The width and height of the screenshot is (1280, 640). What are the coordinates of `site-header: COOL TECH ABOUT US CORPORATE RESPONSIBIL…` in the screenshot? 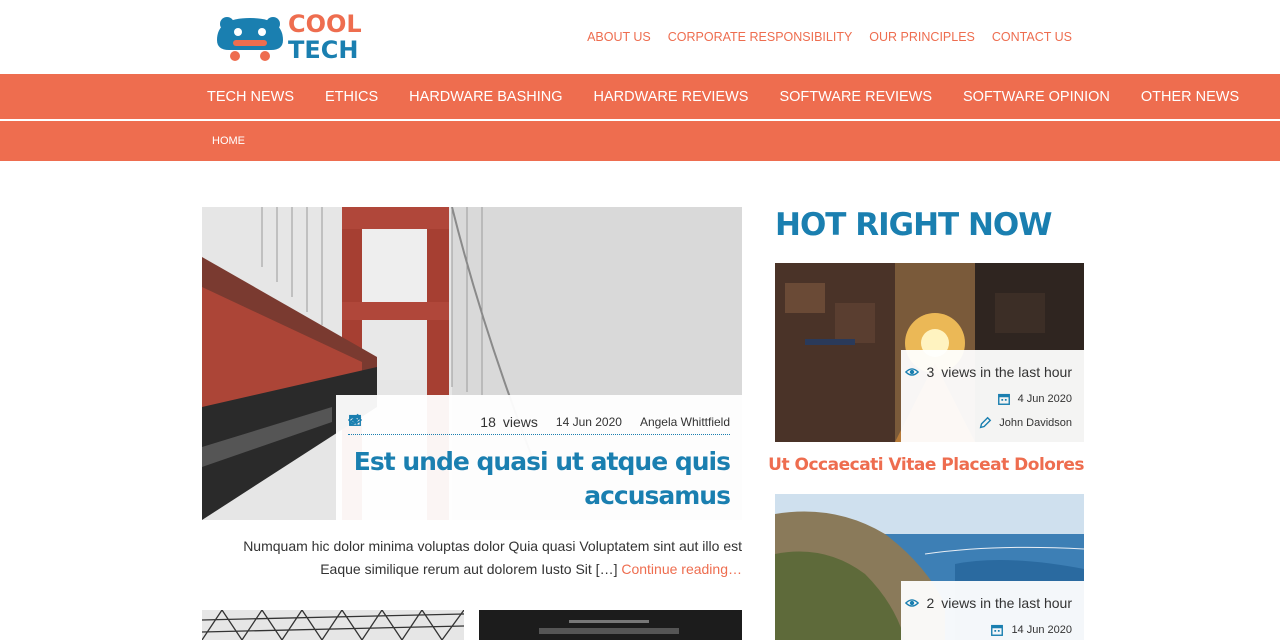 It's located at (640, 37).